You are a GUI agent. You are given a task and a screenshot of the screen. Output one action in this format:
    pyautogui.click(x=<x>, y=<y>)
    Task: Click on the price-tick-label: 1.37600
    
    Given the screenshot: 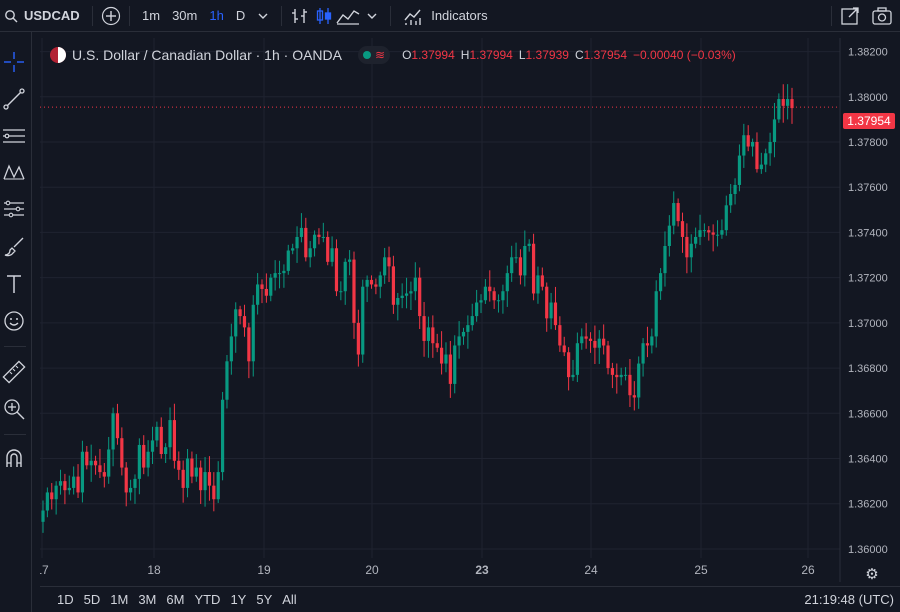 What is the action you would take?
    pyautogui.click(x=868, y=188)
    